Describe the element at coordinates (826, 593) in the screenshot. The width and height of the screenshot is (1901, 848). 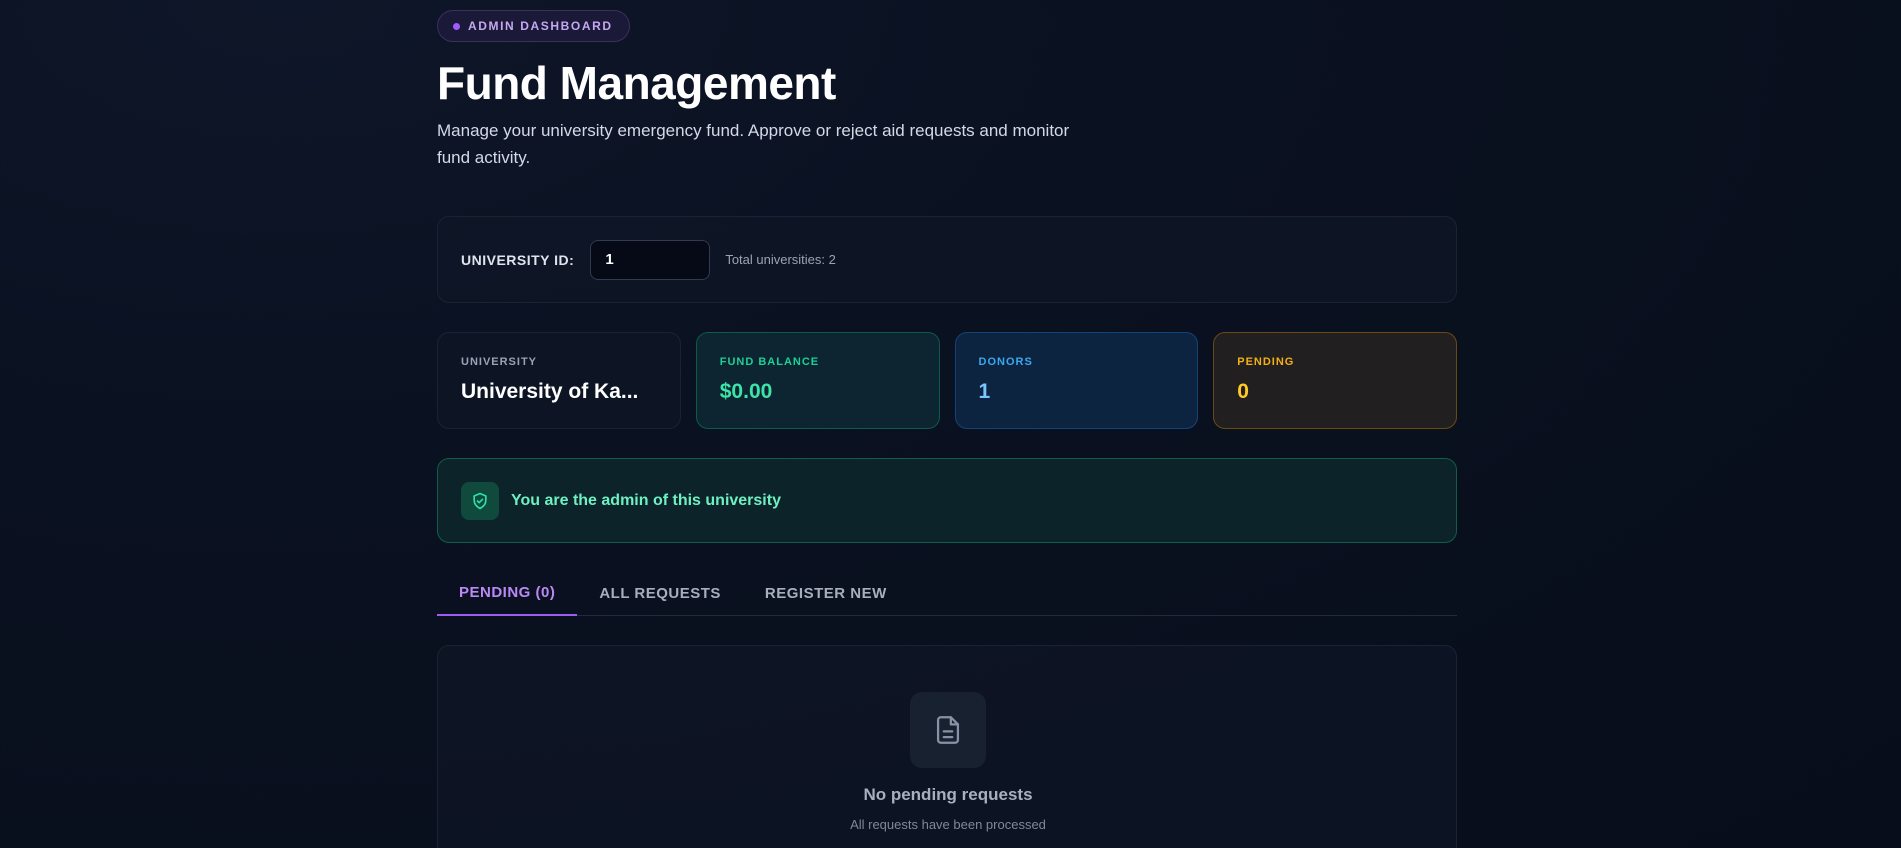
I see `tab-register-new: REGISTER NEW` at that location.